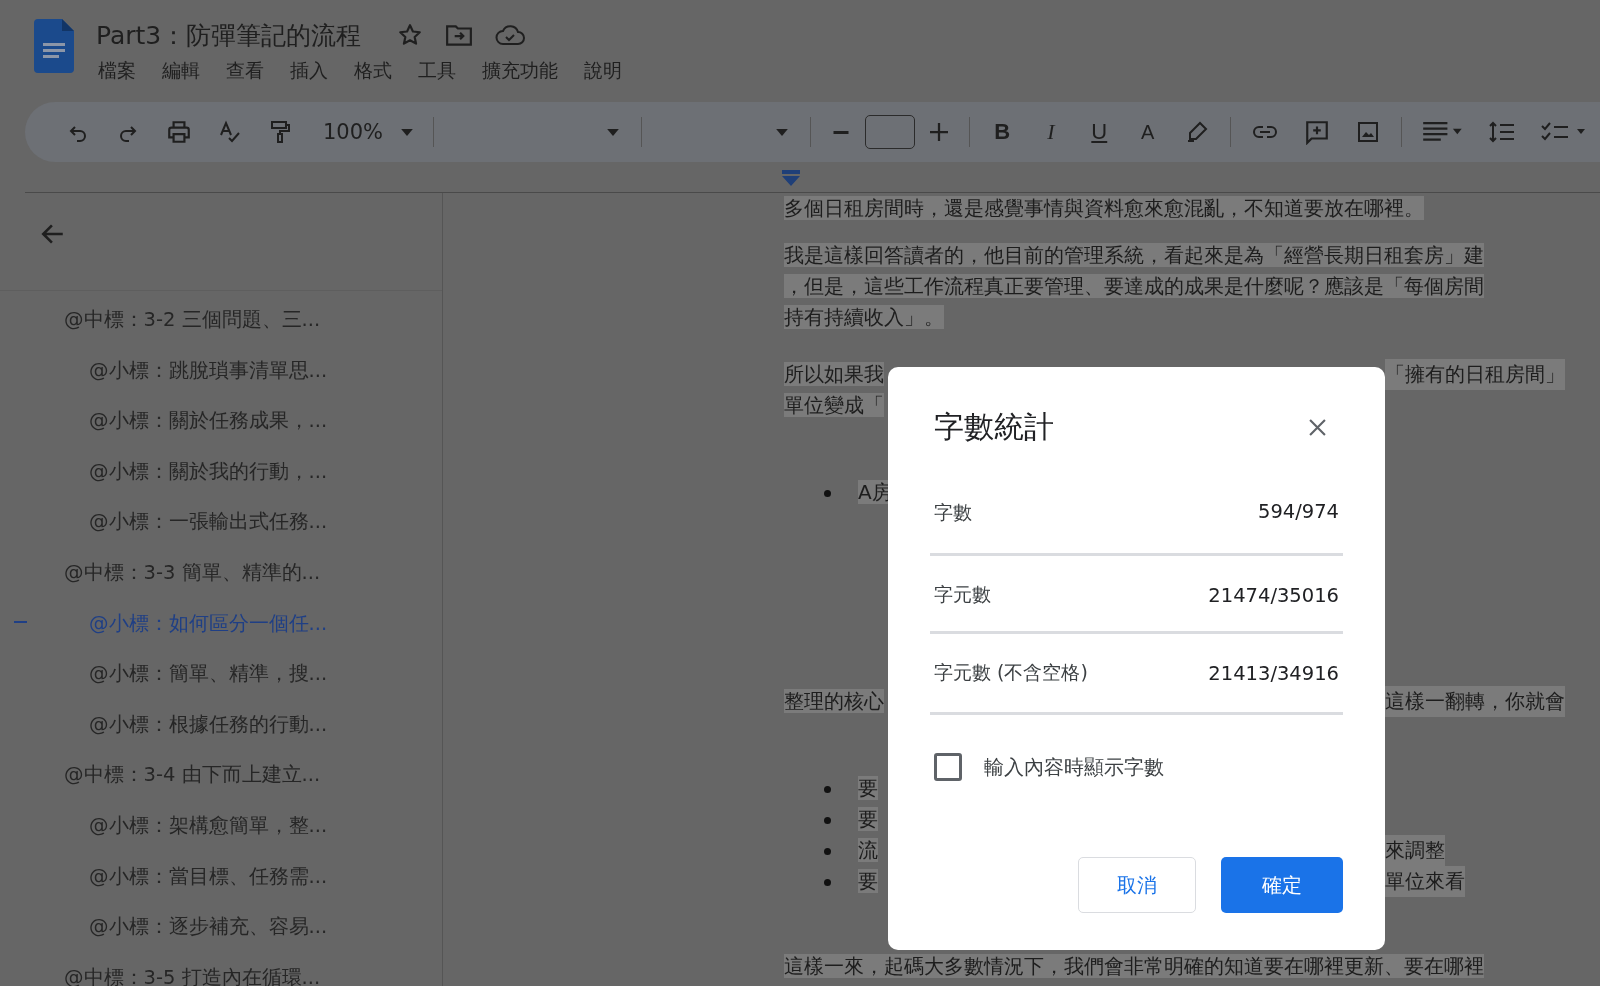 This screenshot has height=986, width=1600. Describe the element at coordinates (280, 132) in the screenshot. I see `paint-format-icon` at that location.